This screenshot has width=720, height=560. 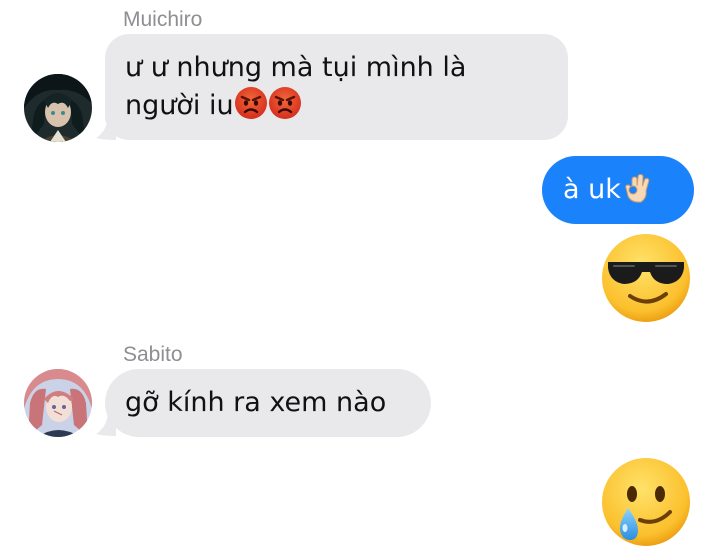 I want to click on message-bubble-incoming: gỡ kính ra xem nào, so click(x=268, y=403).